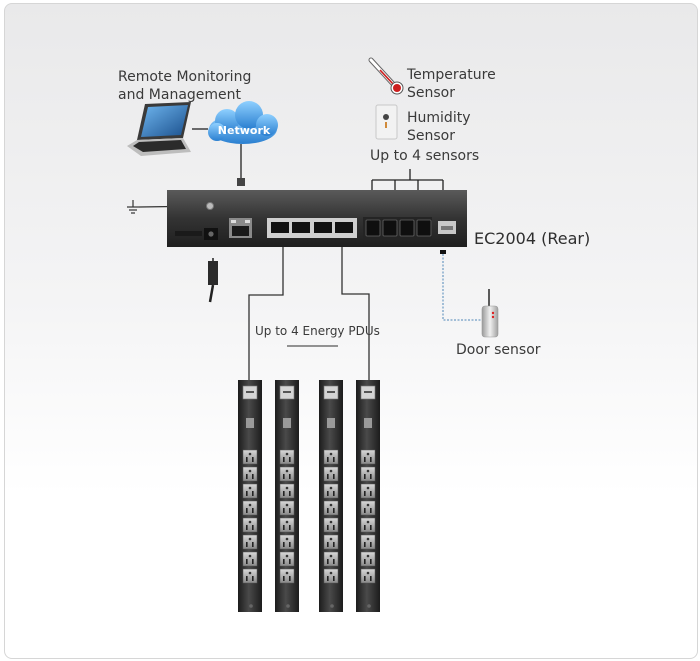 The image size is (700, 661). I want to click on sensor-port-group, so click(397, 228).